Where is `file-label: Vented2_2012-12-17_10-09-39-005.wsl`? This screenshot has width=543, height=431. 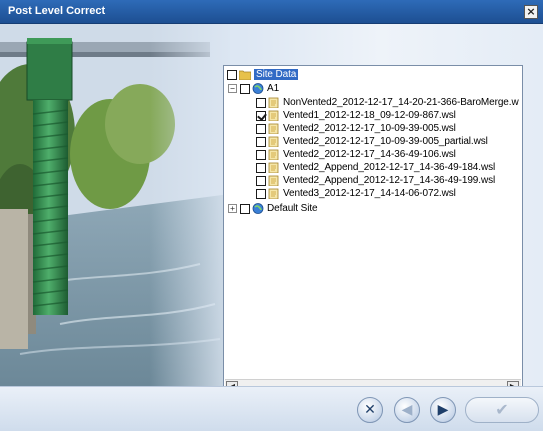 file-label: Vented2_2012-12-17_10-09-39-005.wsl is located at coordinates (369, 128).